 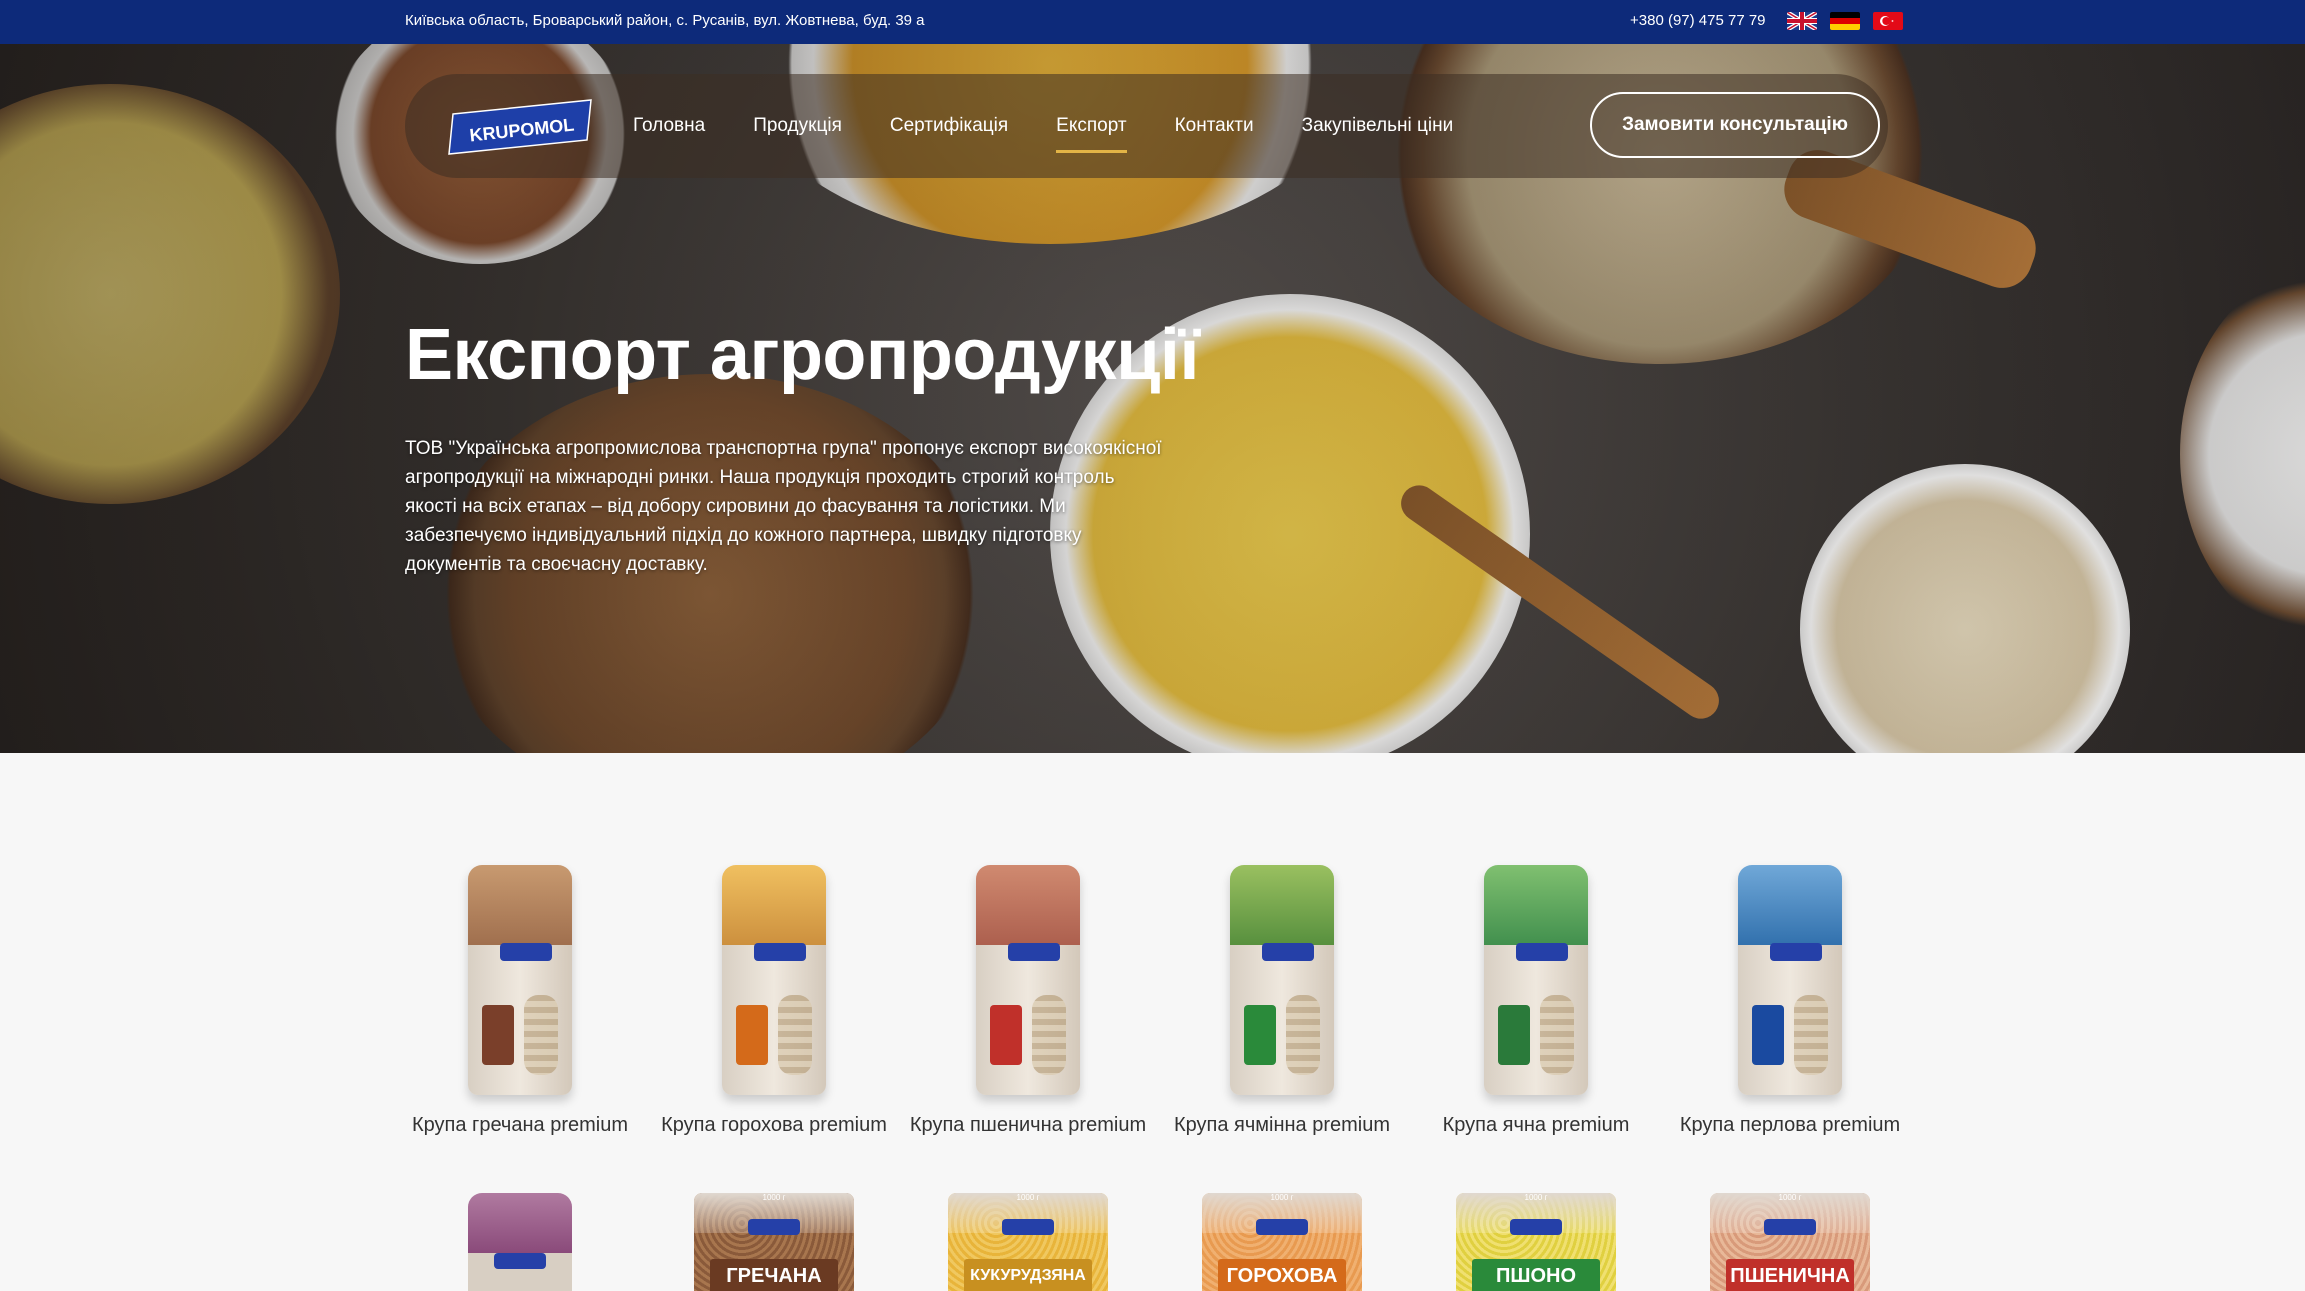 I want to click on krupomol-logo: KRUPOMOL, so click(x=522, y=126).